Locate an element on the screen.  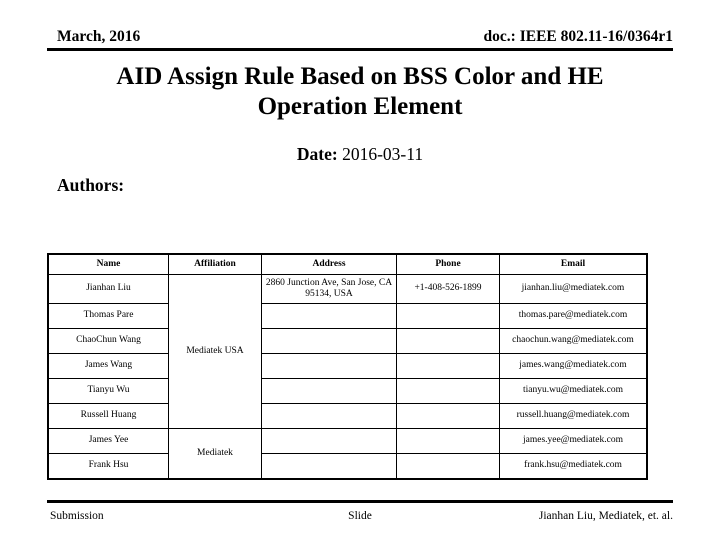
authors-heading: Authors: is located at coordinates (91, 185).